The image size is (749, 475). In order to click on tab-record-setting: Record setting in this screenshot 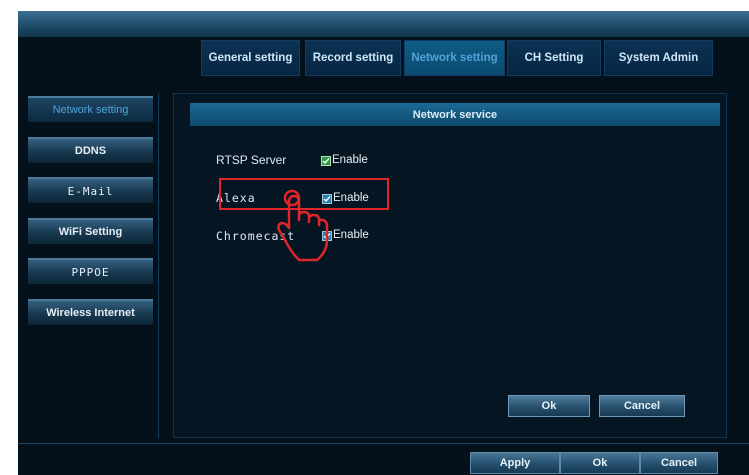, I will do `click(353, 58)`.